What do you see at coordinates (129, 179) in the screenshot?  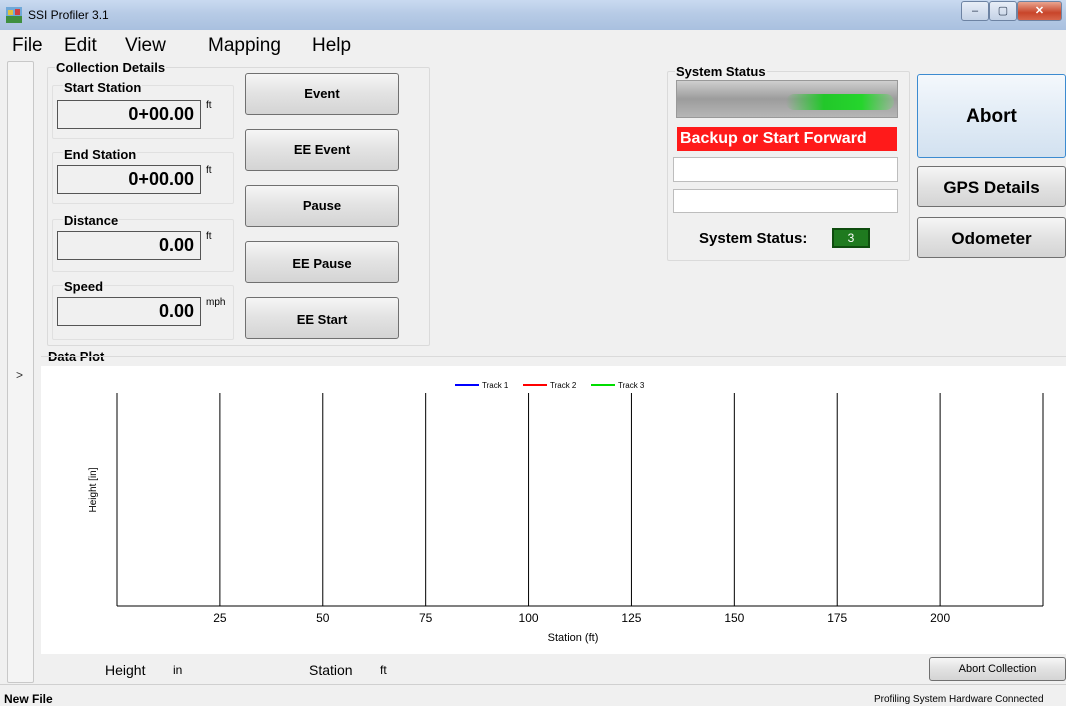 I see `end-station-value: 0+00.00` at bounding box center [129, 179].